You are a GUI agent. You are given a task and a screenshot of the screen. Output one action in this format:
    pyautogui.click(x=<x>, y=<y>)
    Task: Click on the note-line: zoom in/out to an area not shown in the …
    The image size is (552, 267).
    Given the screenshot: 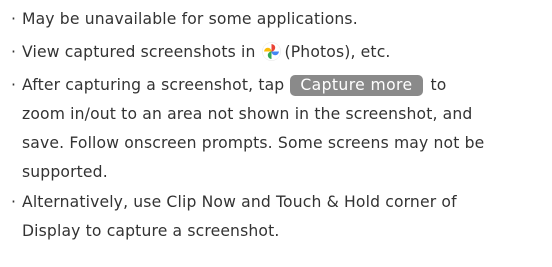 What is the action you would take?
    pyautogui.click(x=247, y=114)
    